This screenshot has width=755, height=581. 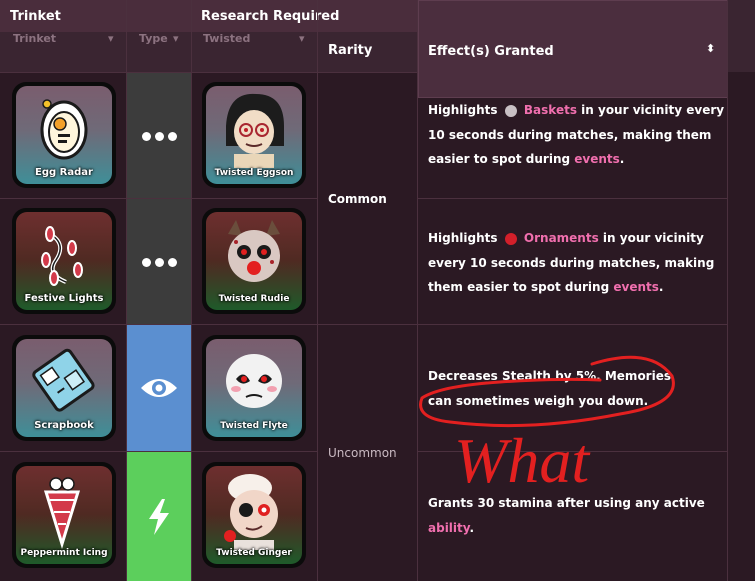 What do you see at coordinates (561, 238) in the screenshot?
I see `effect-link-ornaments: Ornaments` at bounding box center [561, 238].